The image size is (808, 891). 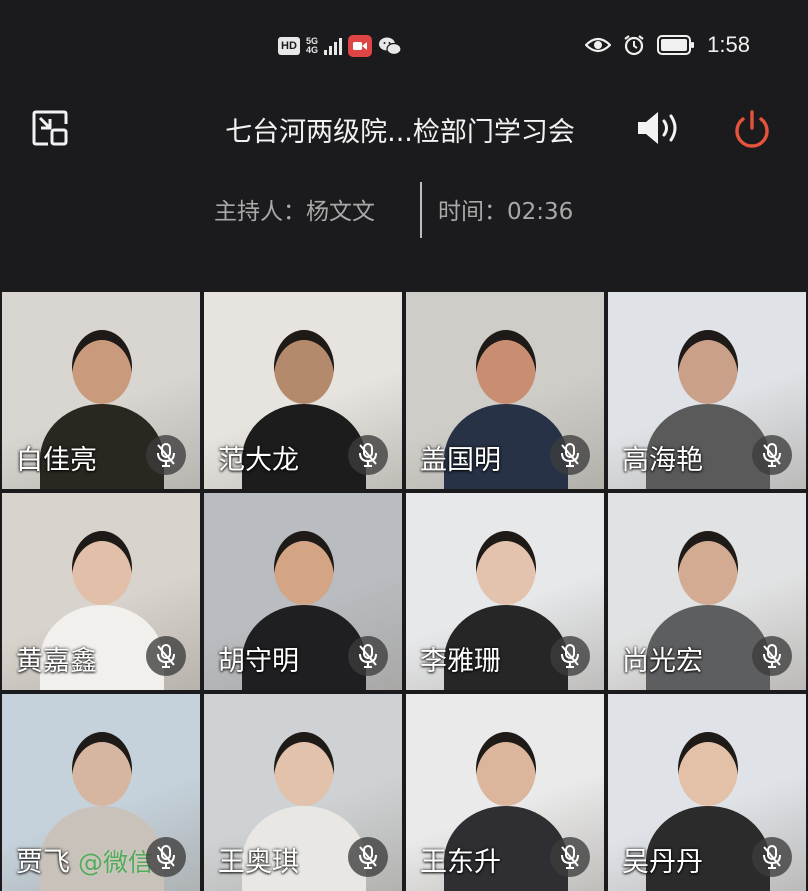 What do you see at coordinates (662, 460) in the screenshot?
I see `participant-name: 高海艳` at bounding box center [662, 460].